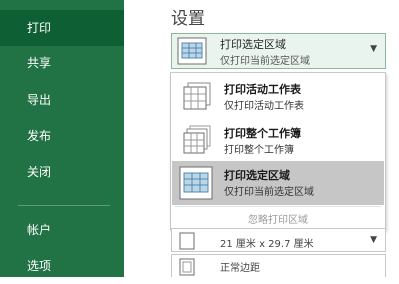  Describe the element at coordinates (188, 19) in the screenshot. I see `settings-heading: 设置` at that location.